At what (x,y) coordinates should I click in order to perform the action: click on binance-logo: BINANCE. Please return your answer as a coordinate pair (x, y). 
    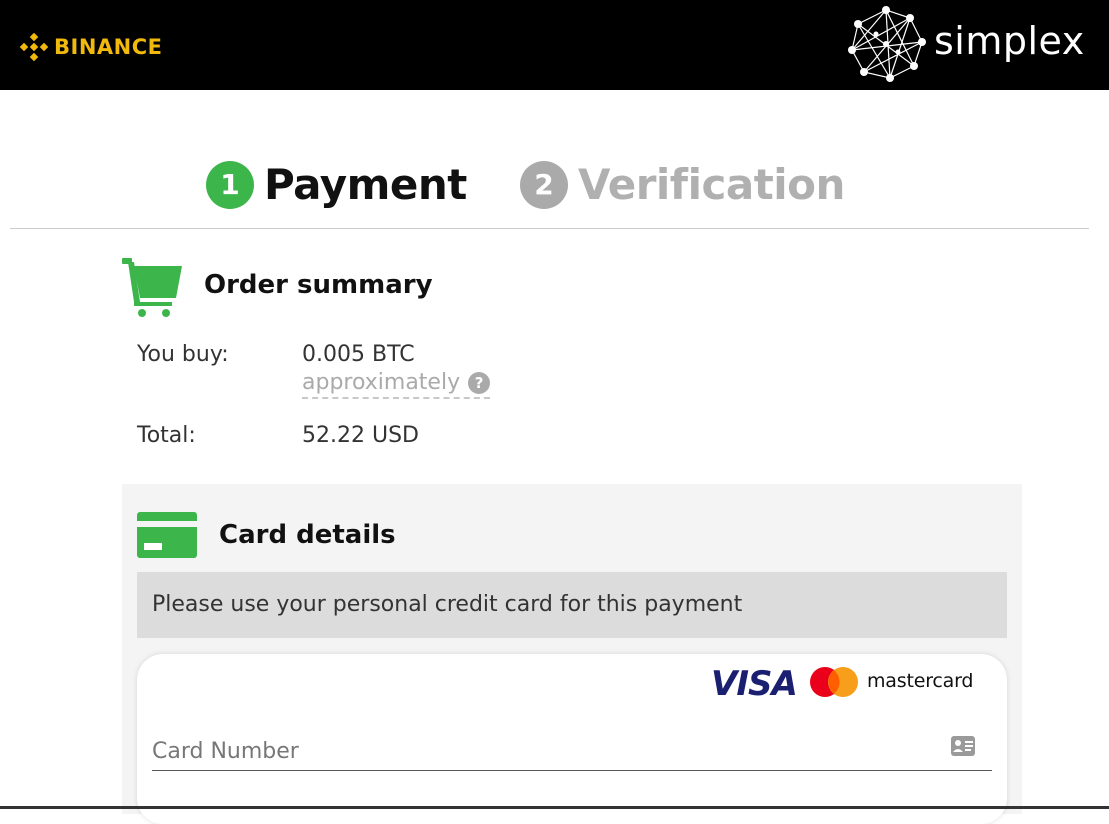
    Looking at the image, I should click on (91, 47).